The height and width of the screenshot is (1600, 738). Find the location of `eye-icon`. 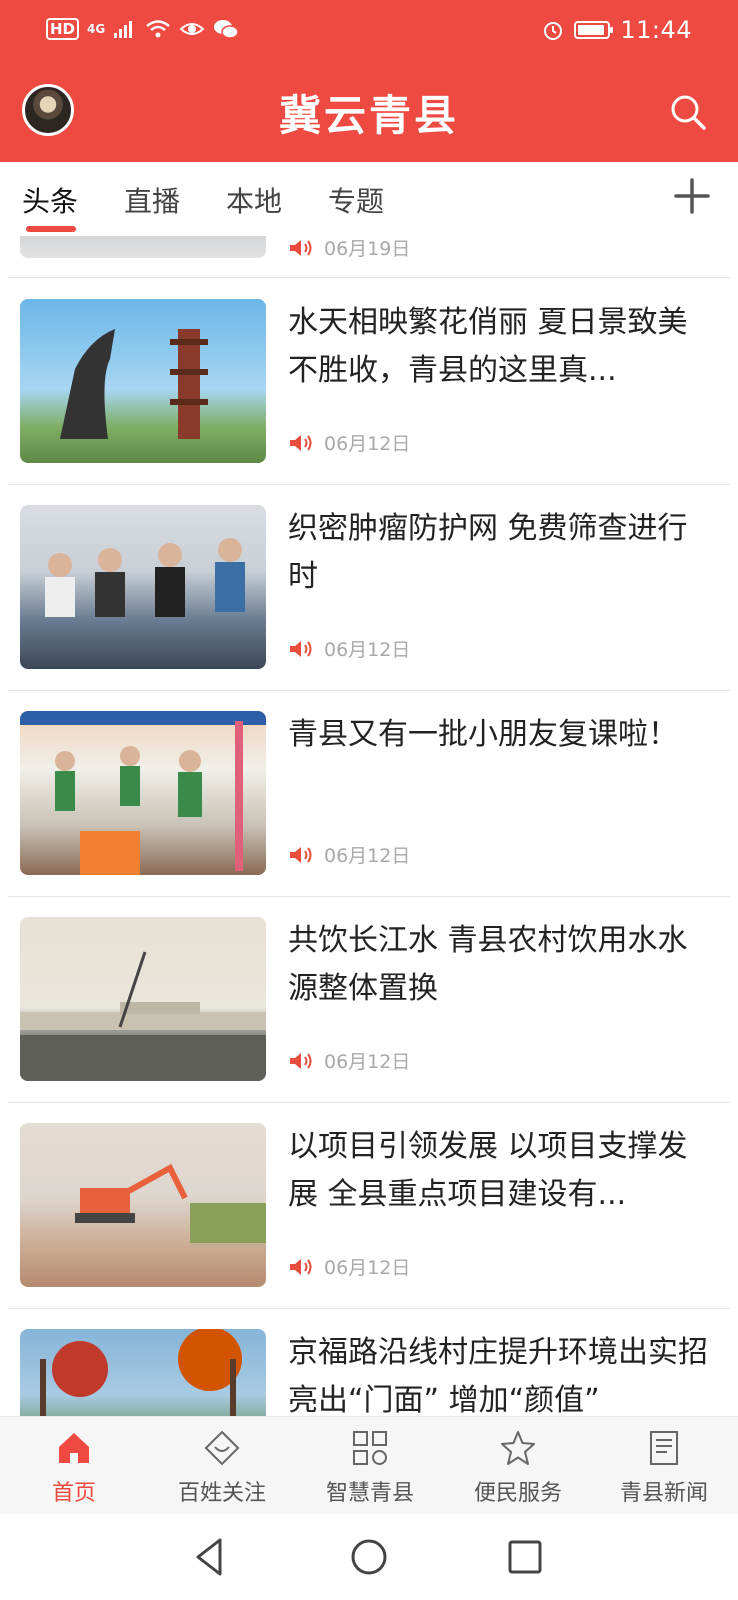

eye-icon is located at coordinates (192, 29).